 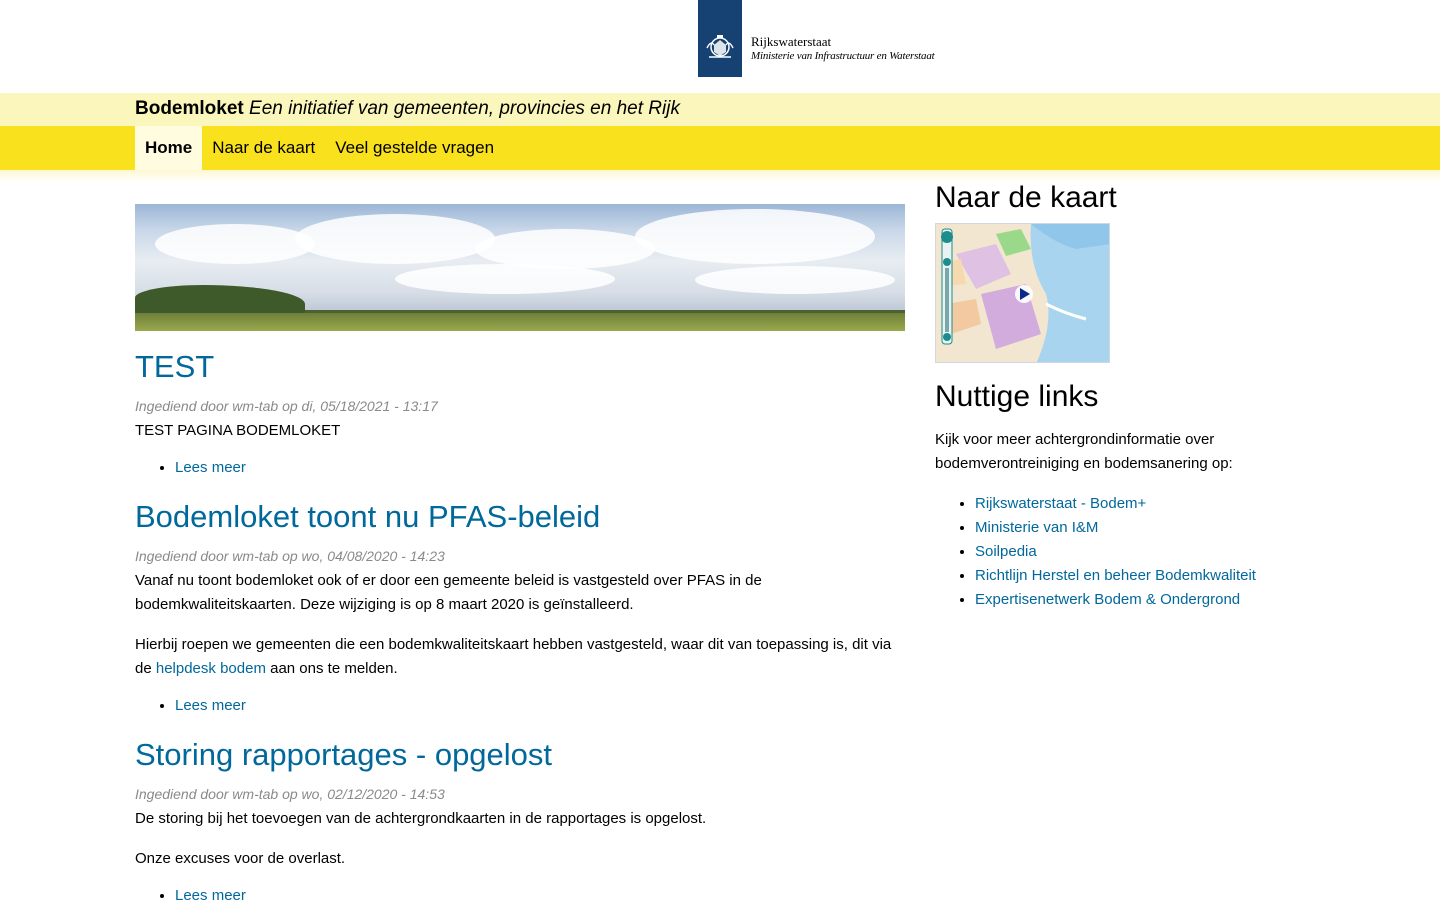 What do you see at coordinates (238, 430) in the screenshot?
I see `article-paragraph: TEST PAGINA BODEMLOKET` at bounding box center [238, 430].